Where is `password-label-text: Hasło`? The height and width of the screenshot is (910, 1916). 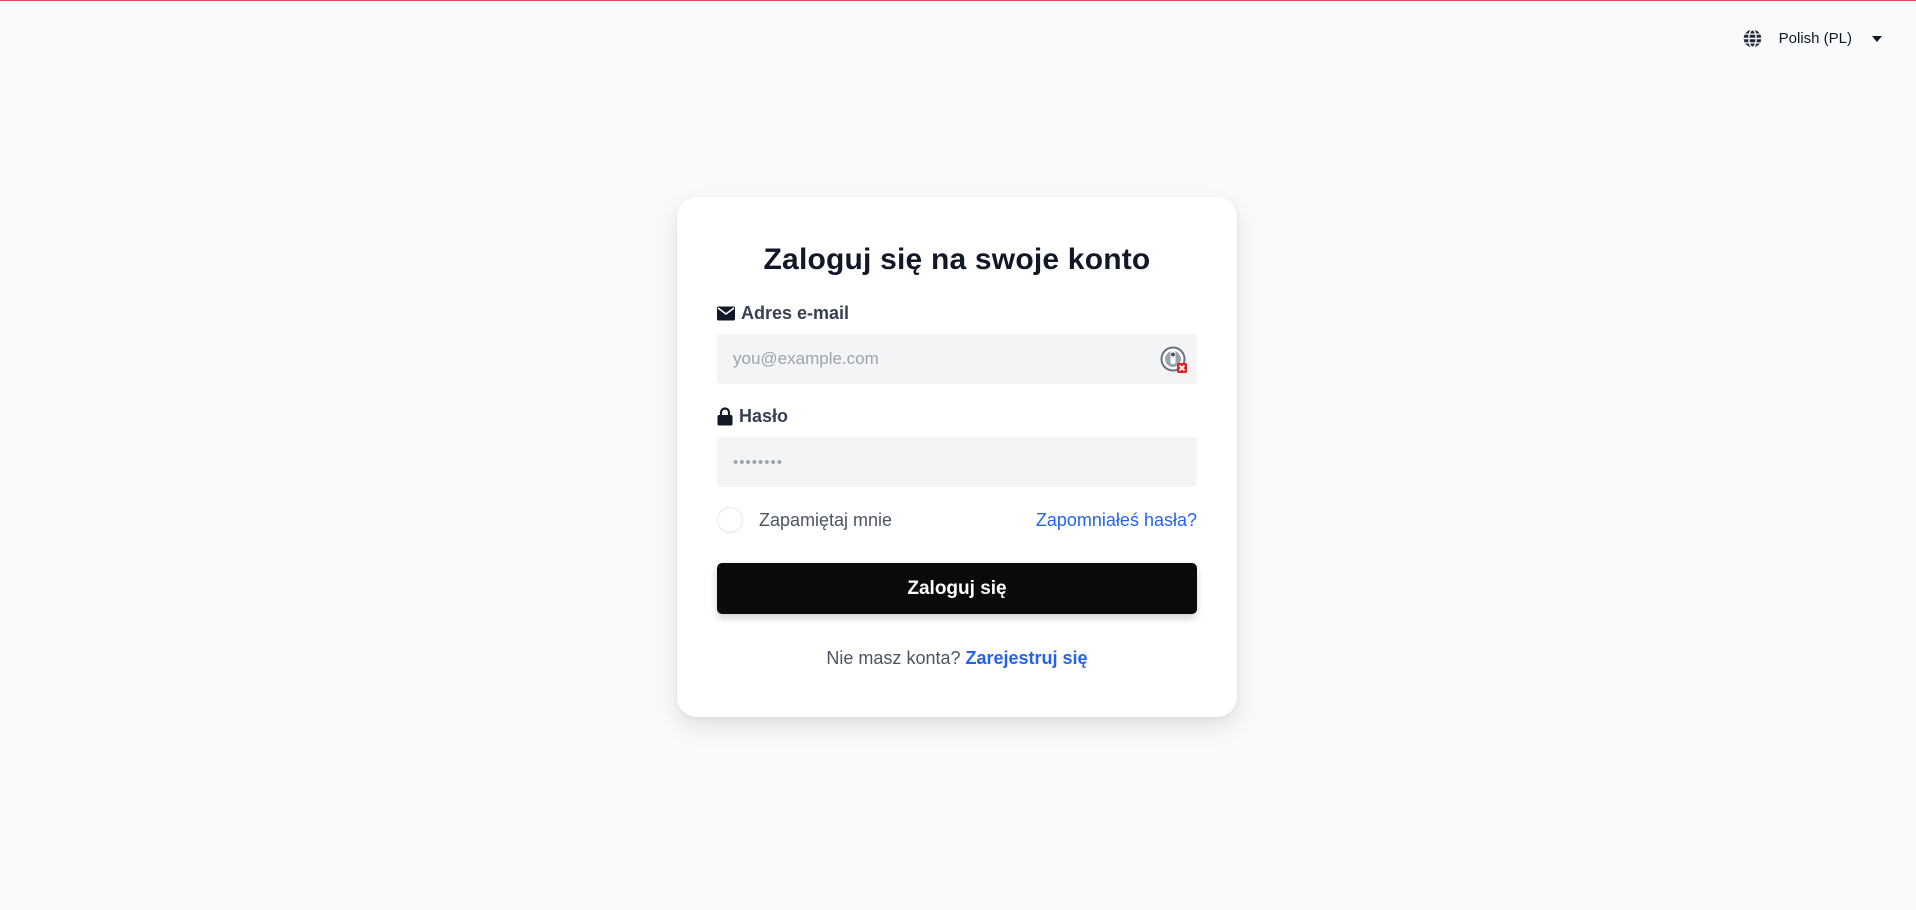 password-label-text: Hasło is located at coordinates (764, 416).